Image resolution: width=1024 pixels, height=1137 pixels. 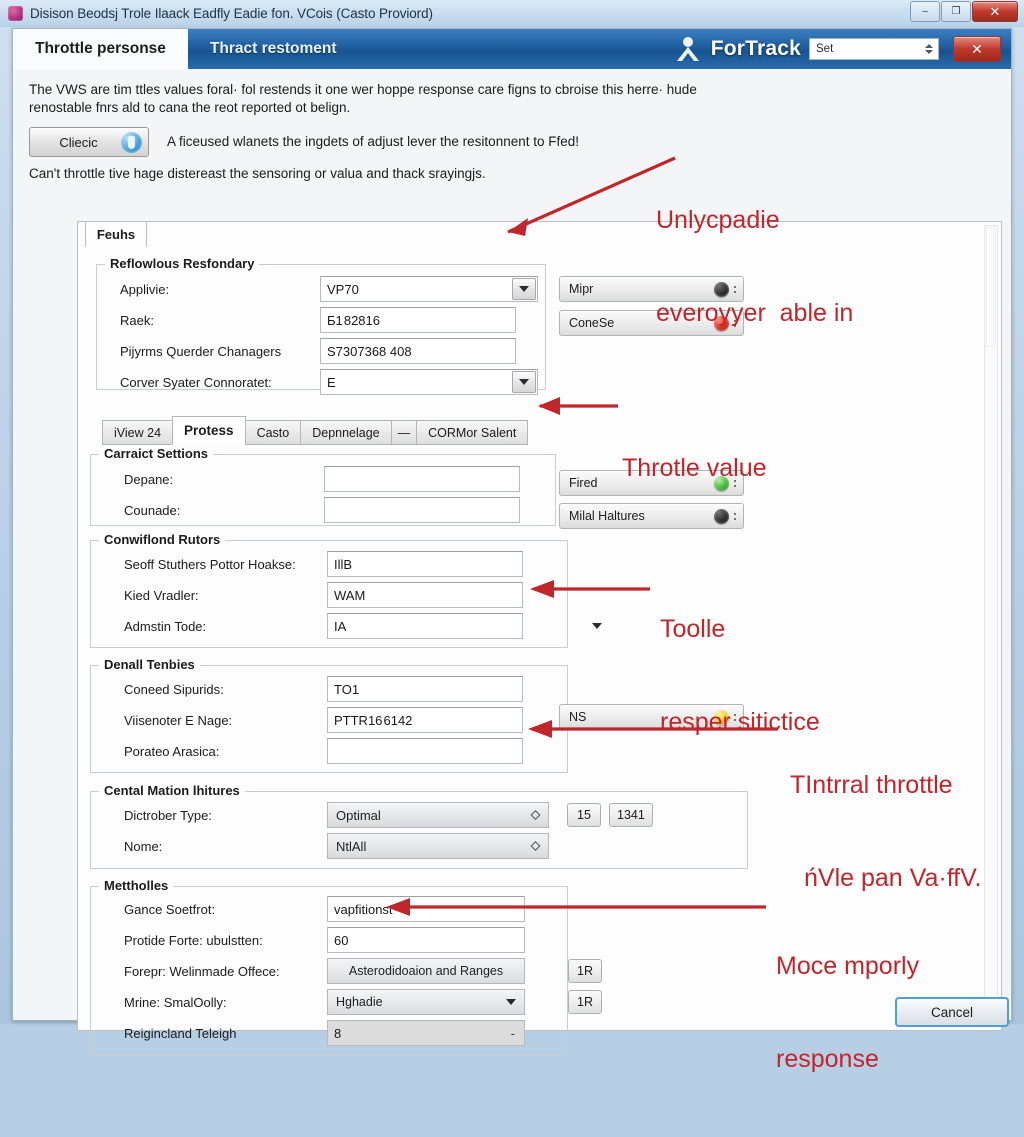 What do you see at coordinates (156, 453) in the screenshot?
I see `group-carraict-settions-title: Carraict Settions` at bounding box center [156, 453].